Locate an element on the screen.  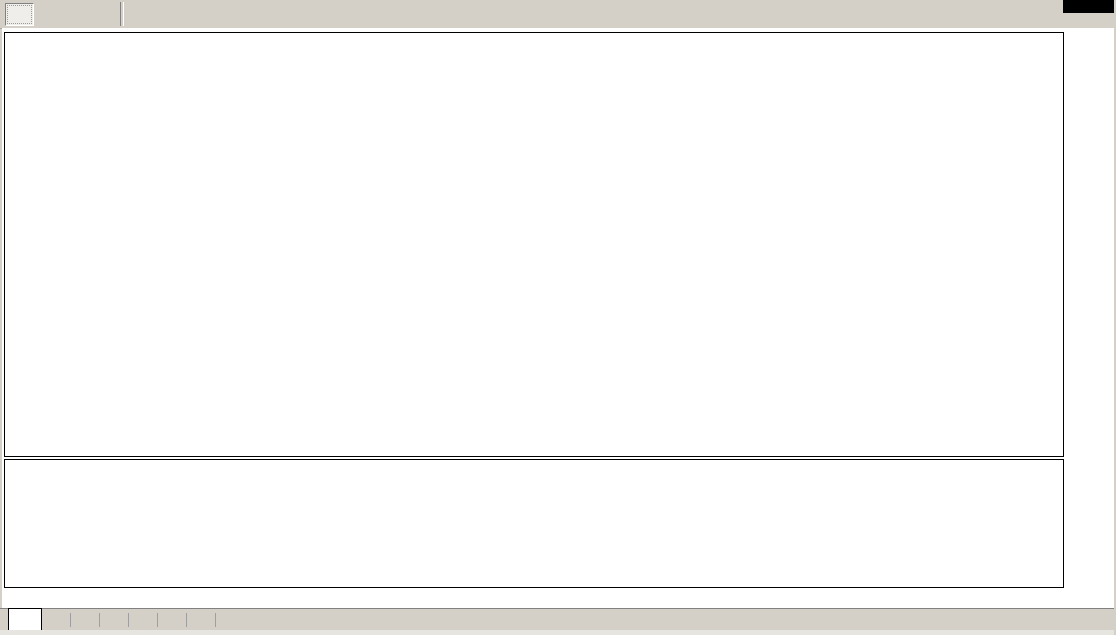
tab-usdchf-daily is located at coordinates (85, 620).